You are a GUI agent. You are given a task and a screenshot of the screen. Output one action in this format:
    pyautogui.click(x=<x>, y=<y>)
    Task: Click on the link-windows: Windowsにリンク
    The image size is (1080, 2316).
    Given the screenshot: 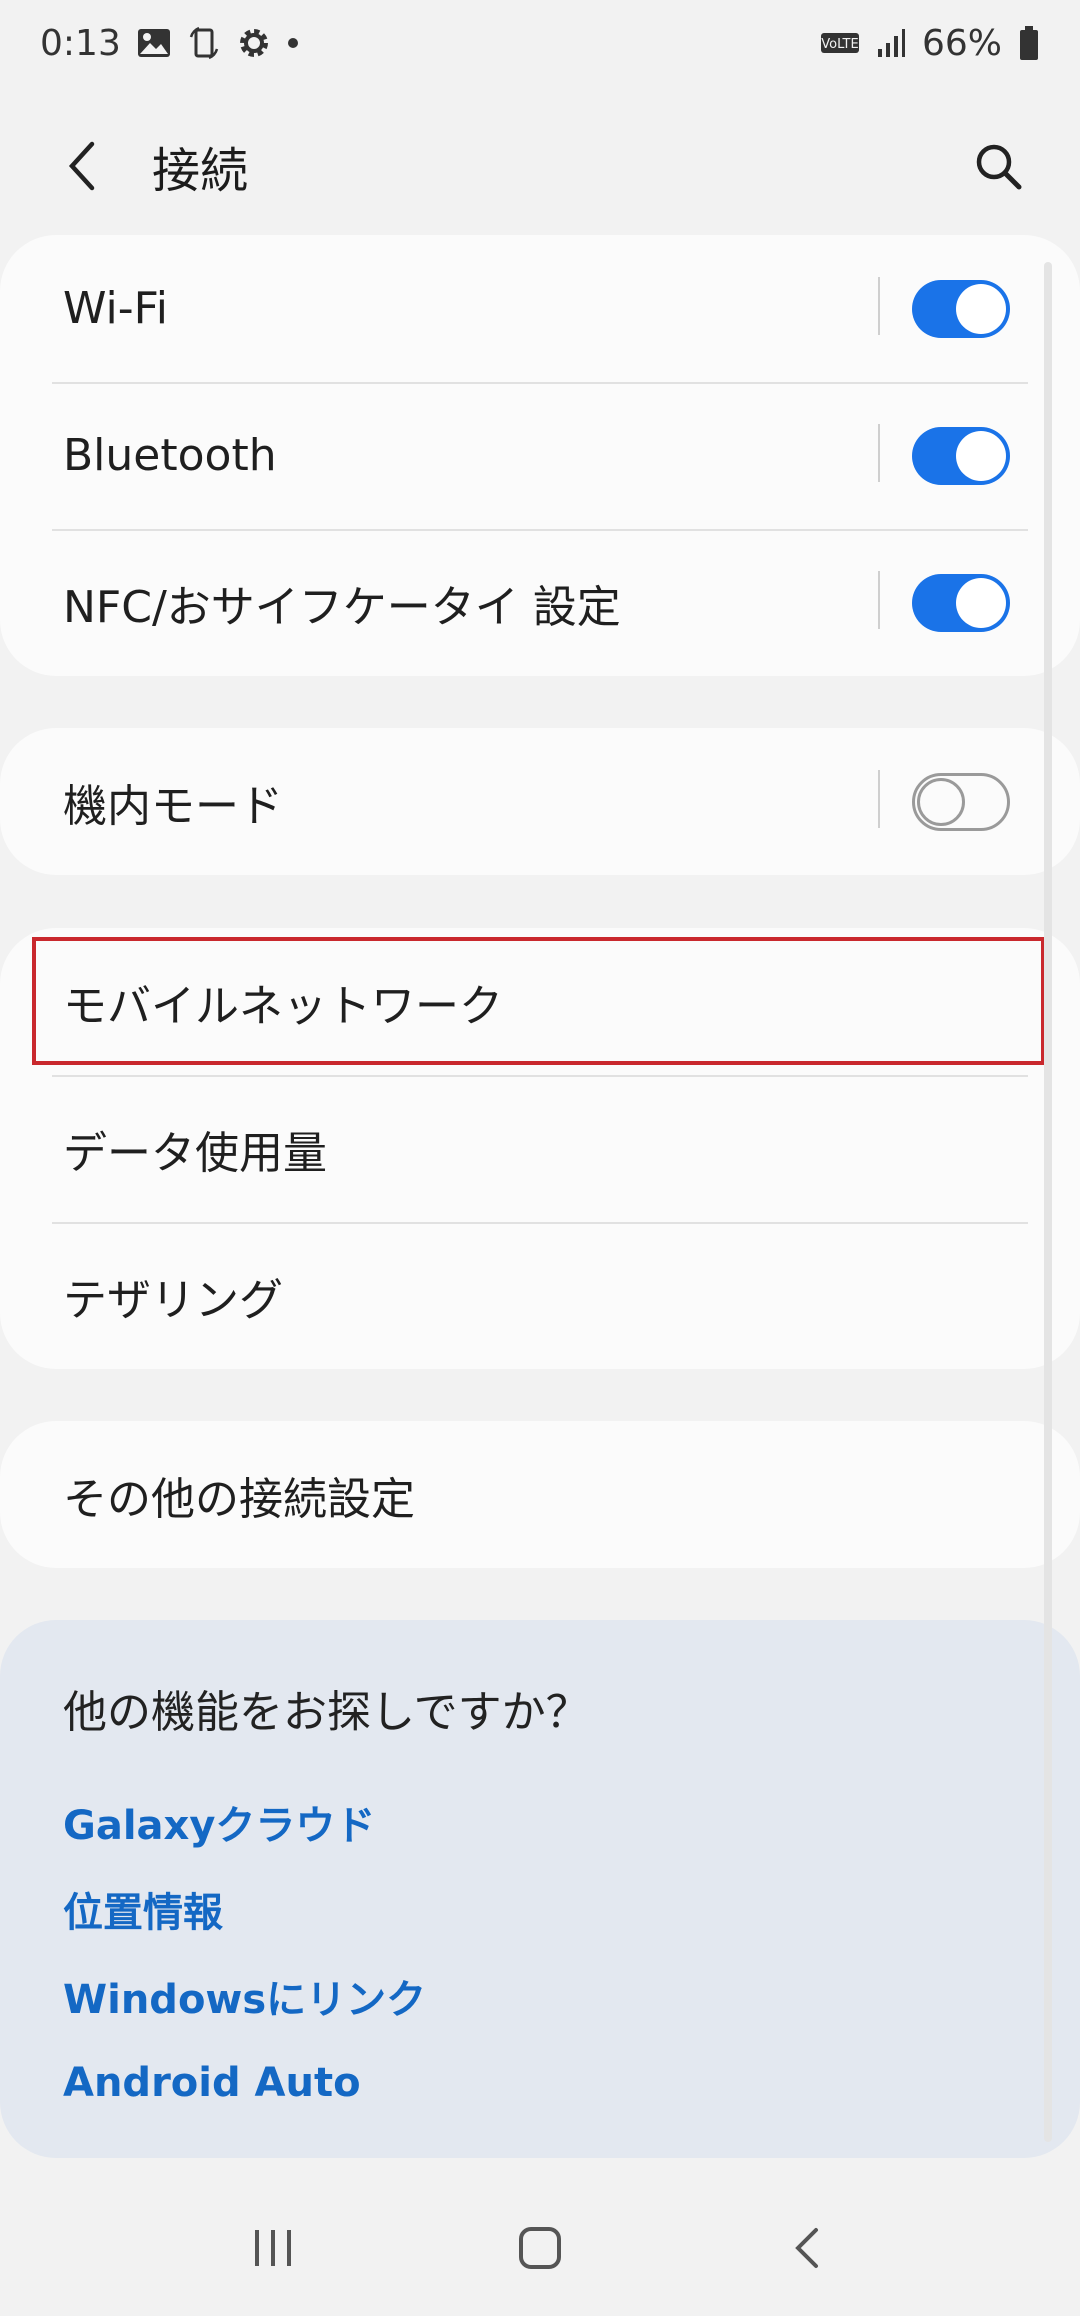 What is the action you would take?
    pyautogui.click(x=540, y=1995)
    